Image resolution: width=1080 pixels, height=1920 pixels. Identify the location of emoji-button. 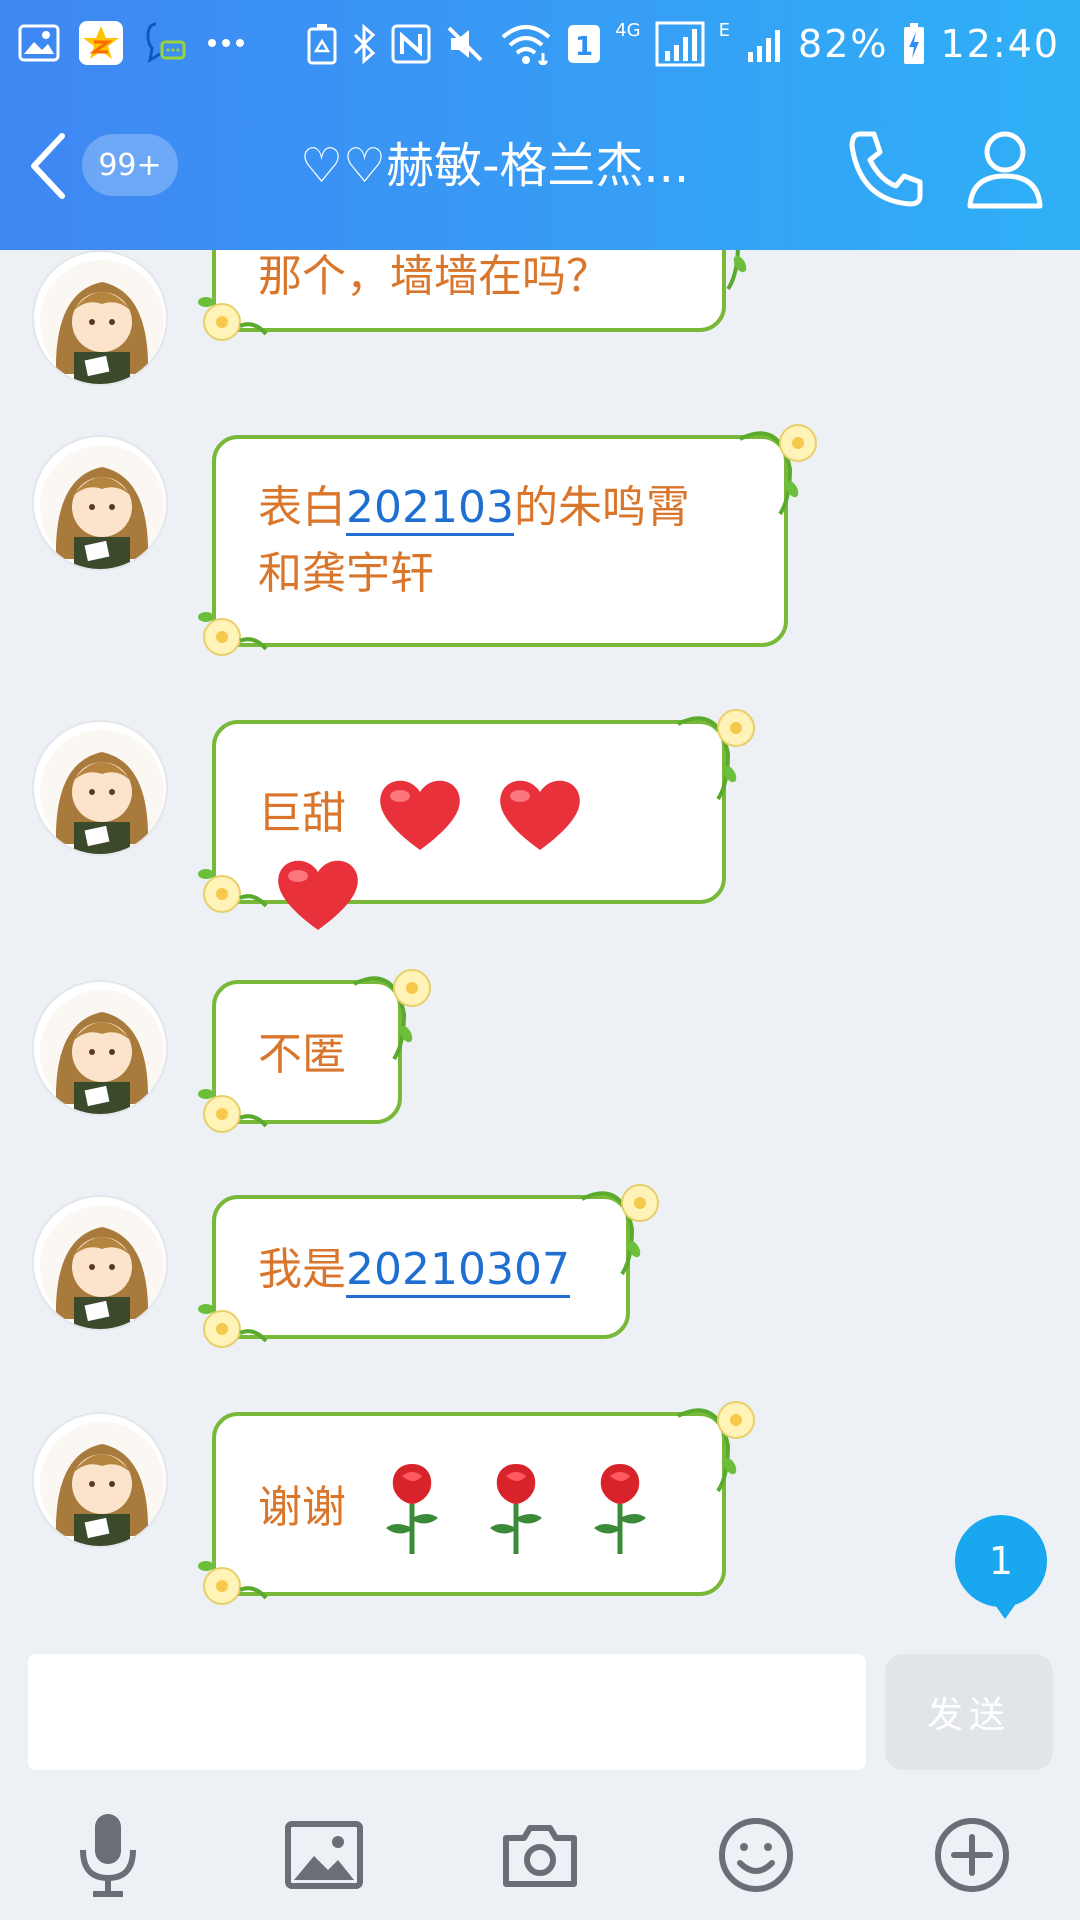
(756, 1855).